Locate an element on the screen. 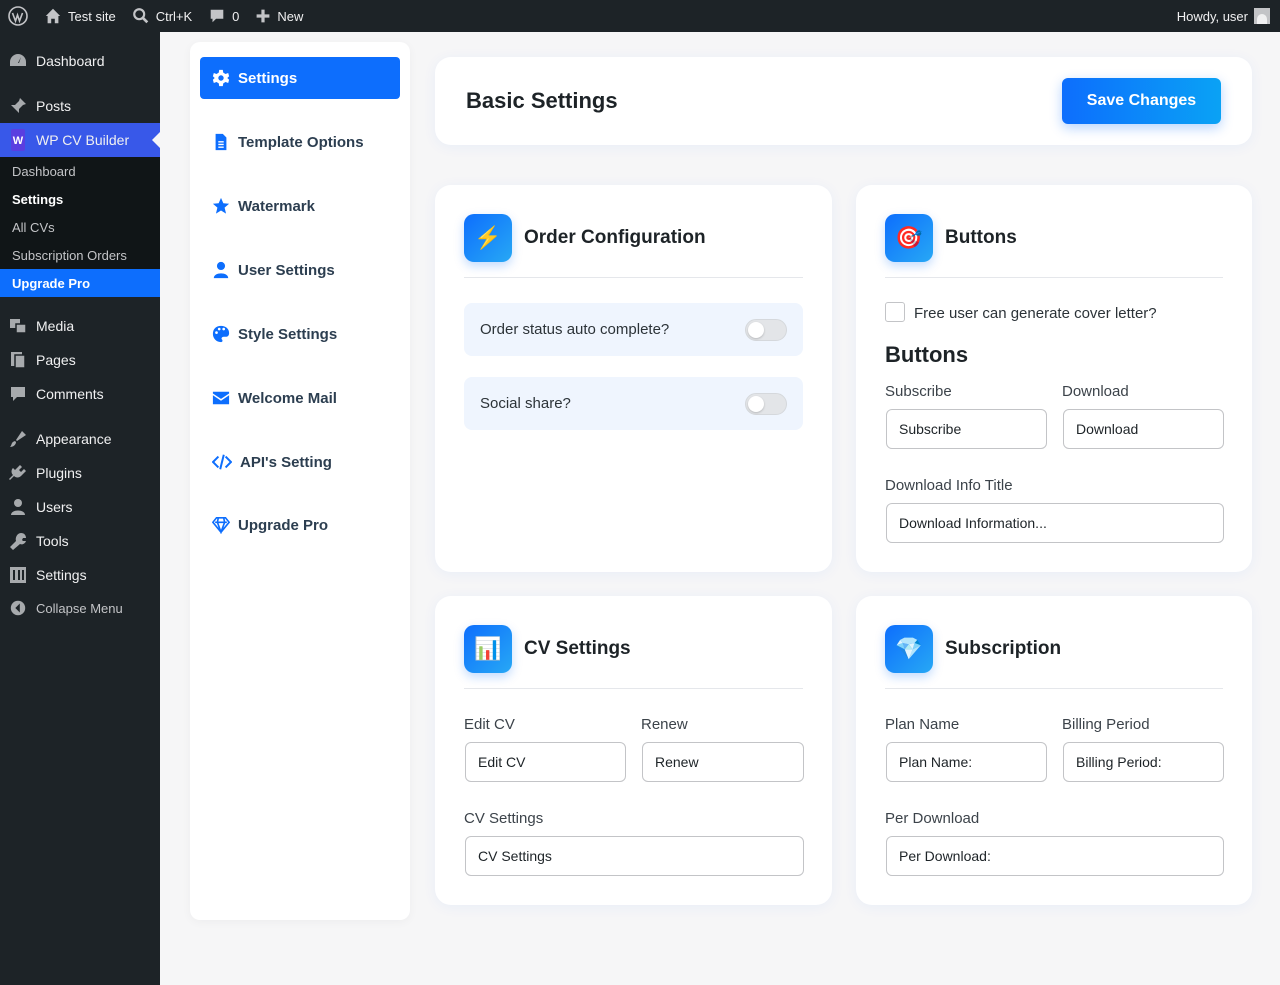 The image size is (1280, 985). card-header: 🎯 Buttons is located at coordinates (1054, 246).